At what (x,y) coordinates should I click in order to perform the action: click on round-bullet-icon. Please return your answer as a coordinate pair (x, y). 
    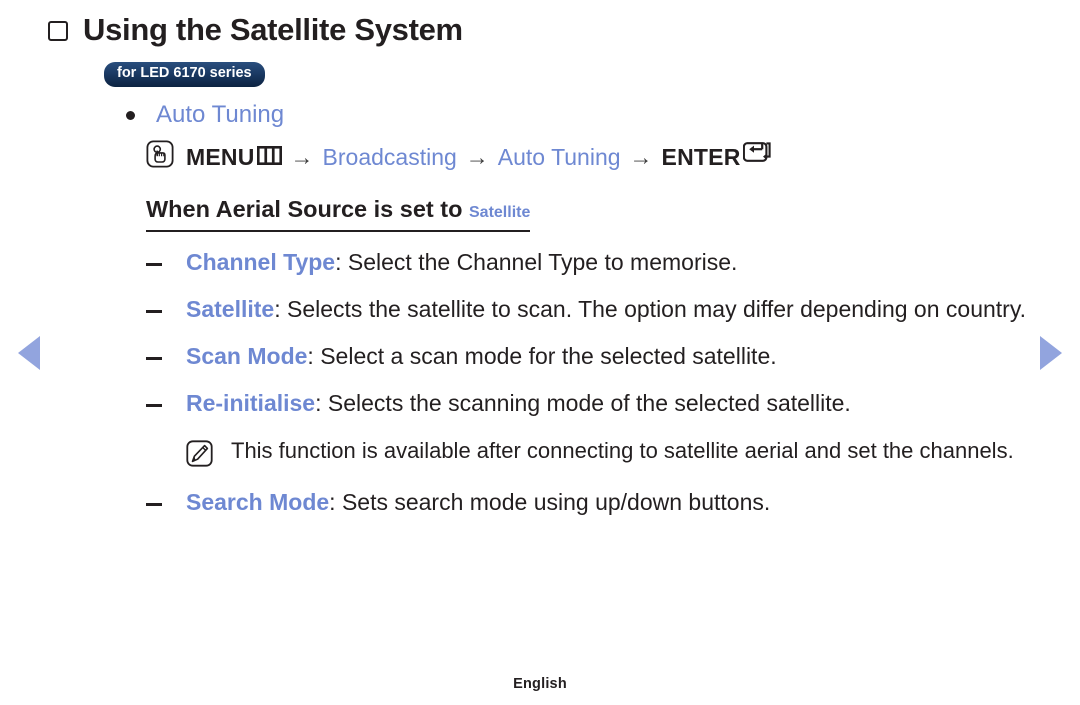
    Looking at the image, I should click on (130, 116).